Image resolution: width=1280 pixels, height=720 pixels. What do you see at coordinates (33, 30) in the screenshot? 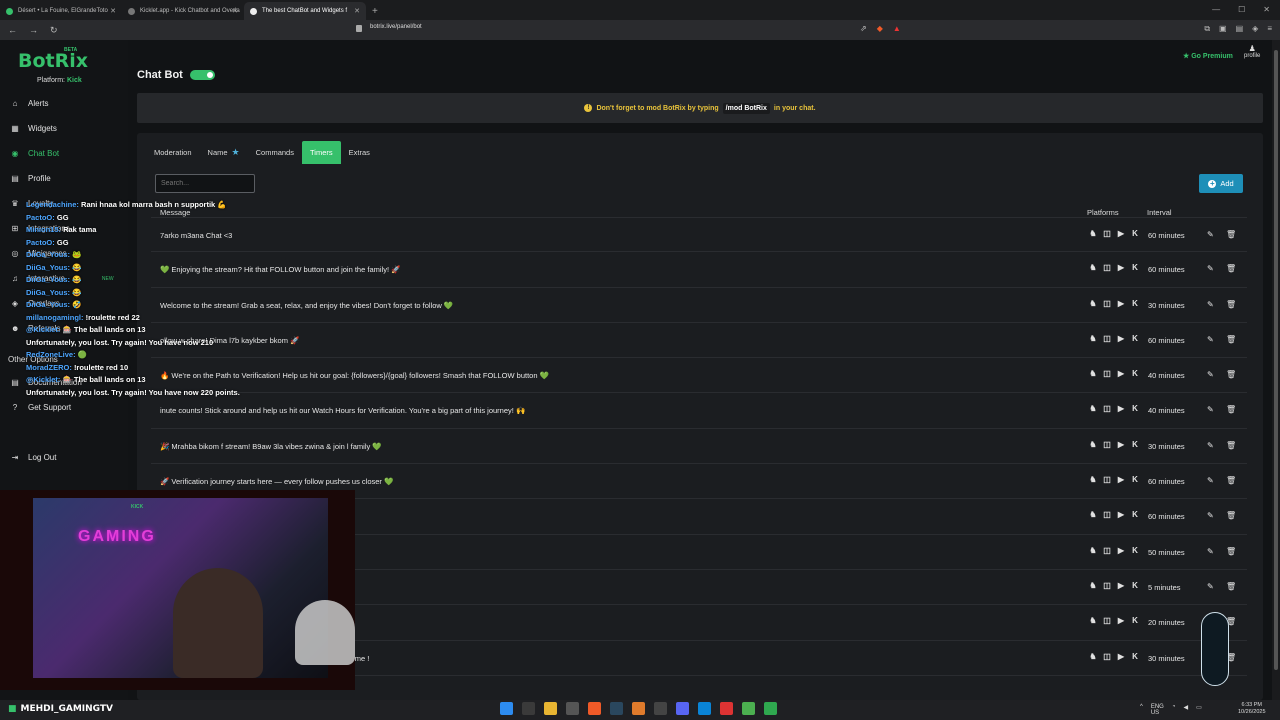
I see `forward-icon: →` at bounding box center [33, 30].